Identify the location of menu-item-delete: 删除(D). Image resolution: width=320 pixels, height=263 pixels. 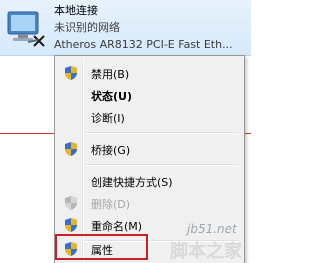
(148, 203).